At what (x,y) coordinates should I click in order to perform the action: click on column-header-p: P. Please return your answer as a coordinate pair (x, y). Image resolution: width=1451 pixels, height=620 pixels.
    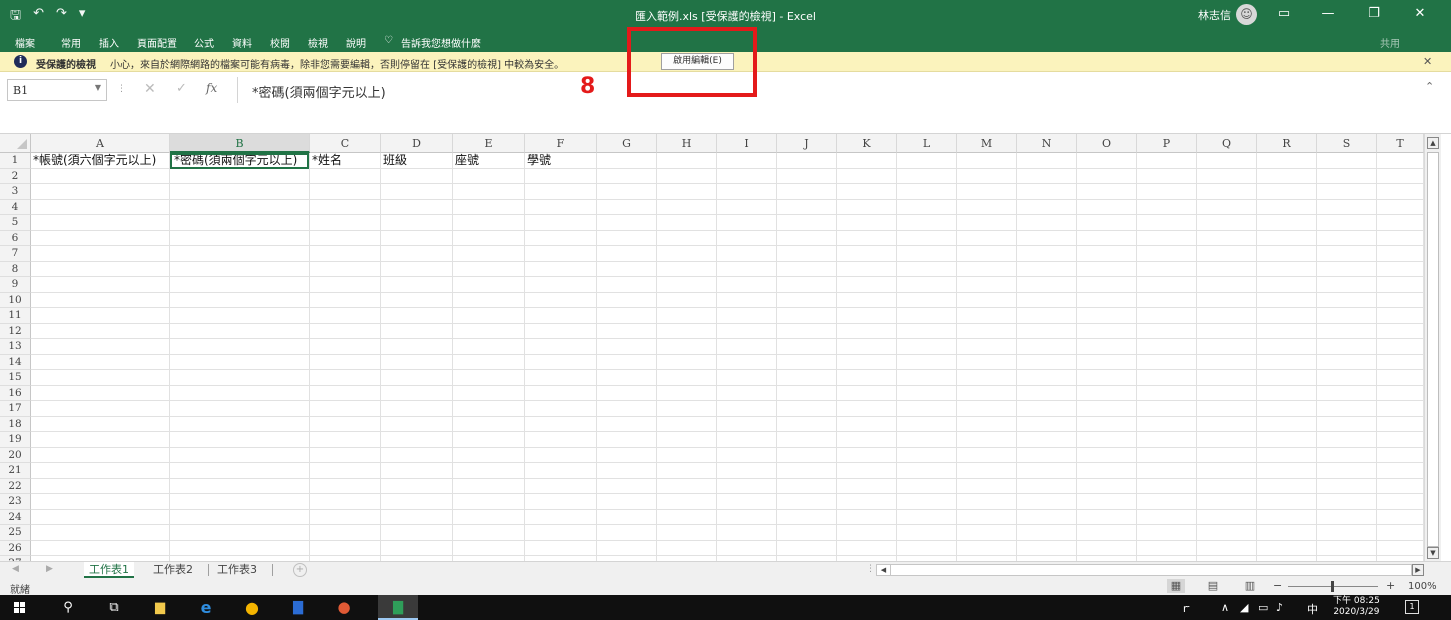
    Looking at the image, I should click on (1167, 143).